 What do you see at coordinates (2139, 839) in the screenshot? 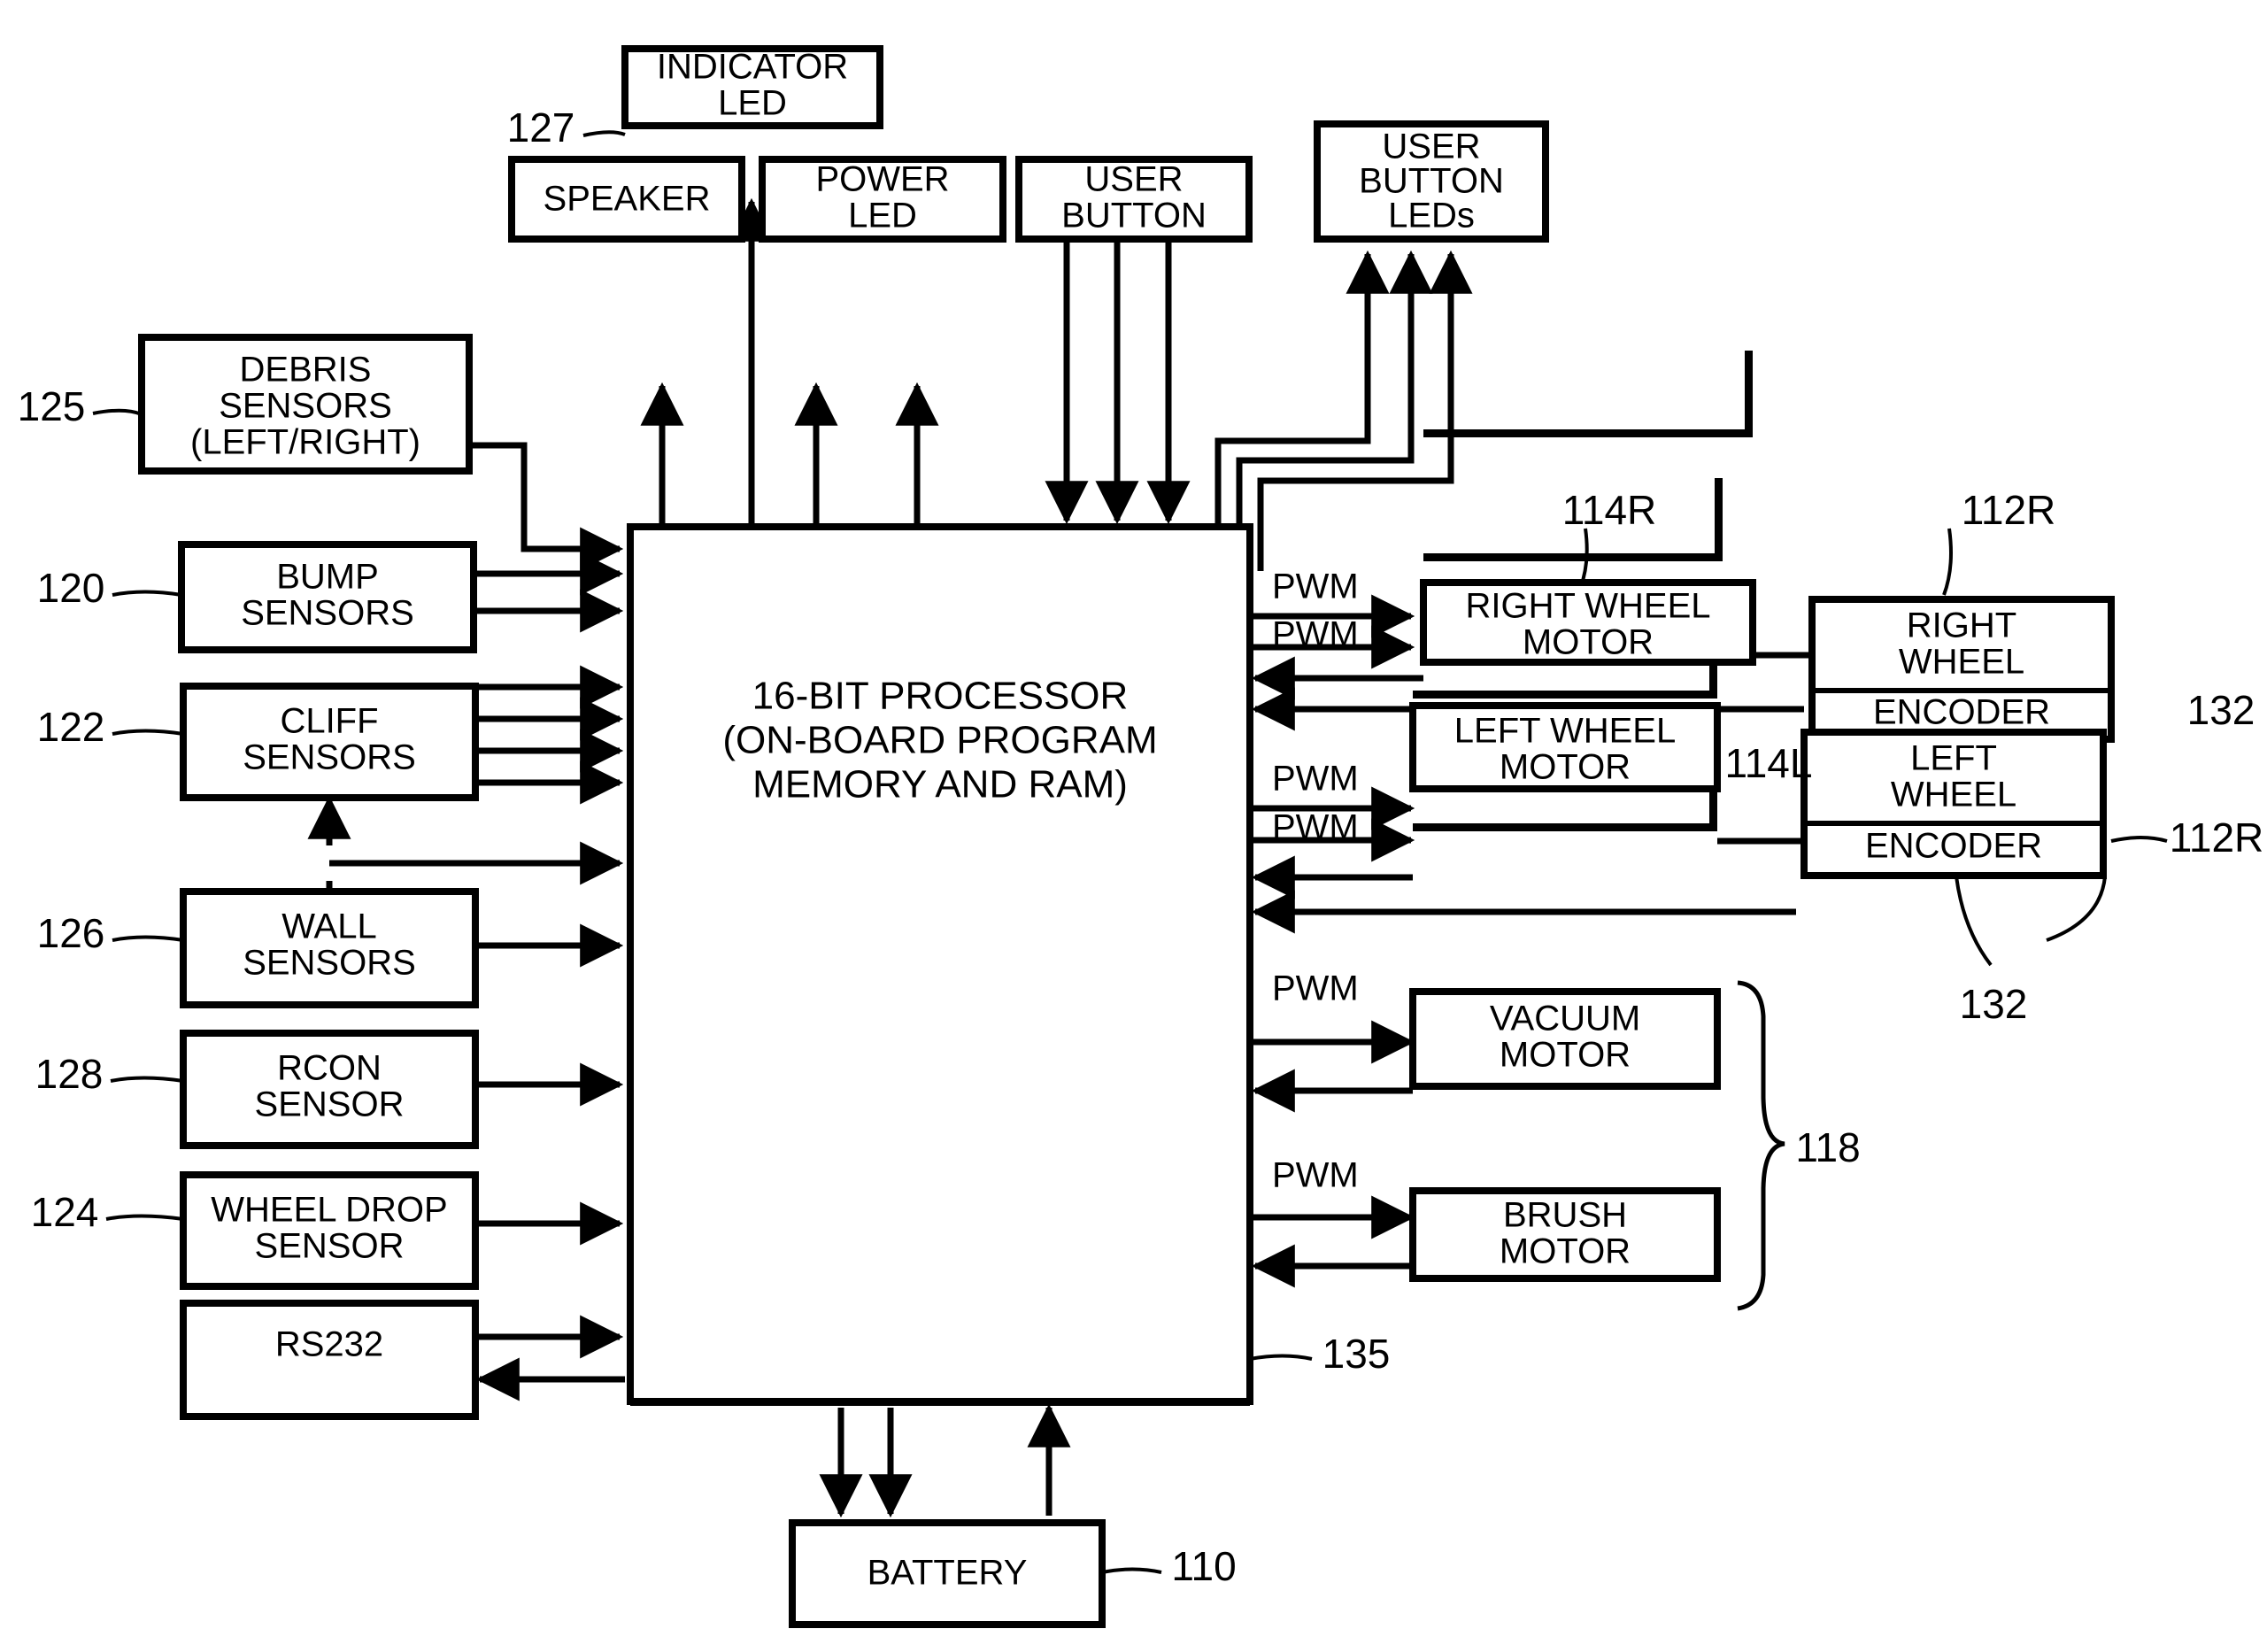
I see `leader-112R-left` at bounding box center [2139, 839].